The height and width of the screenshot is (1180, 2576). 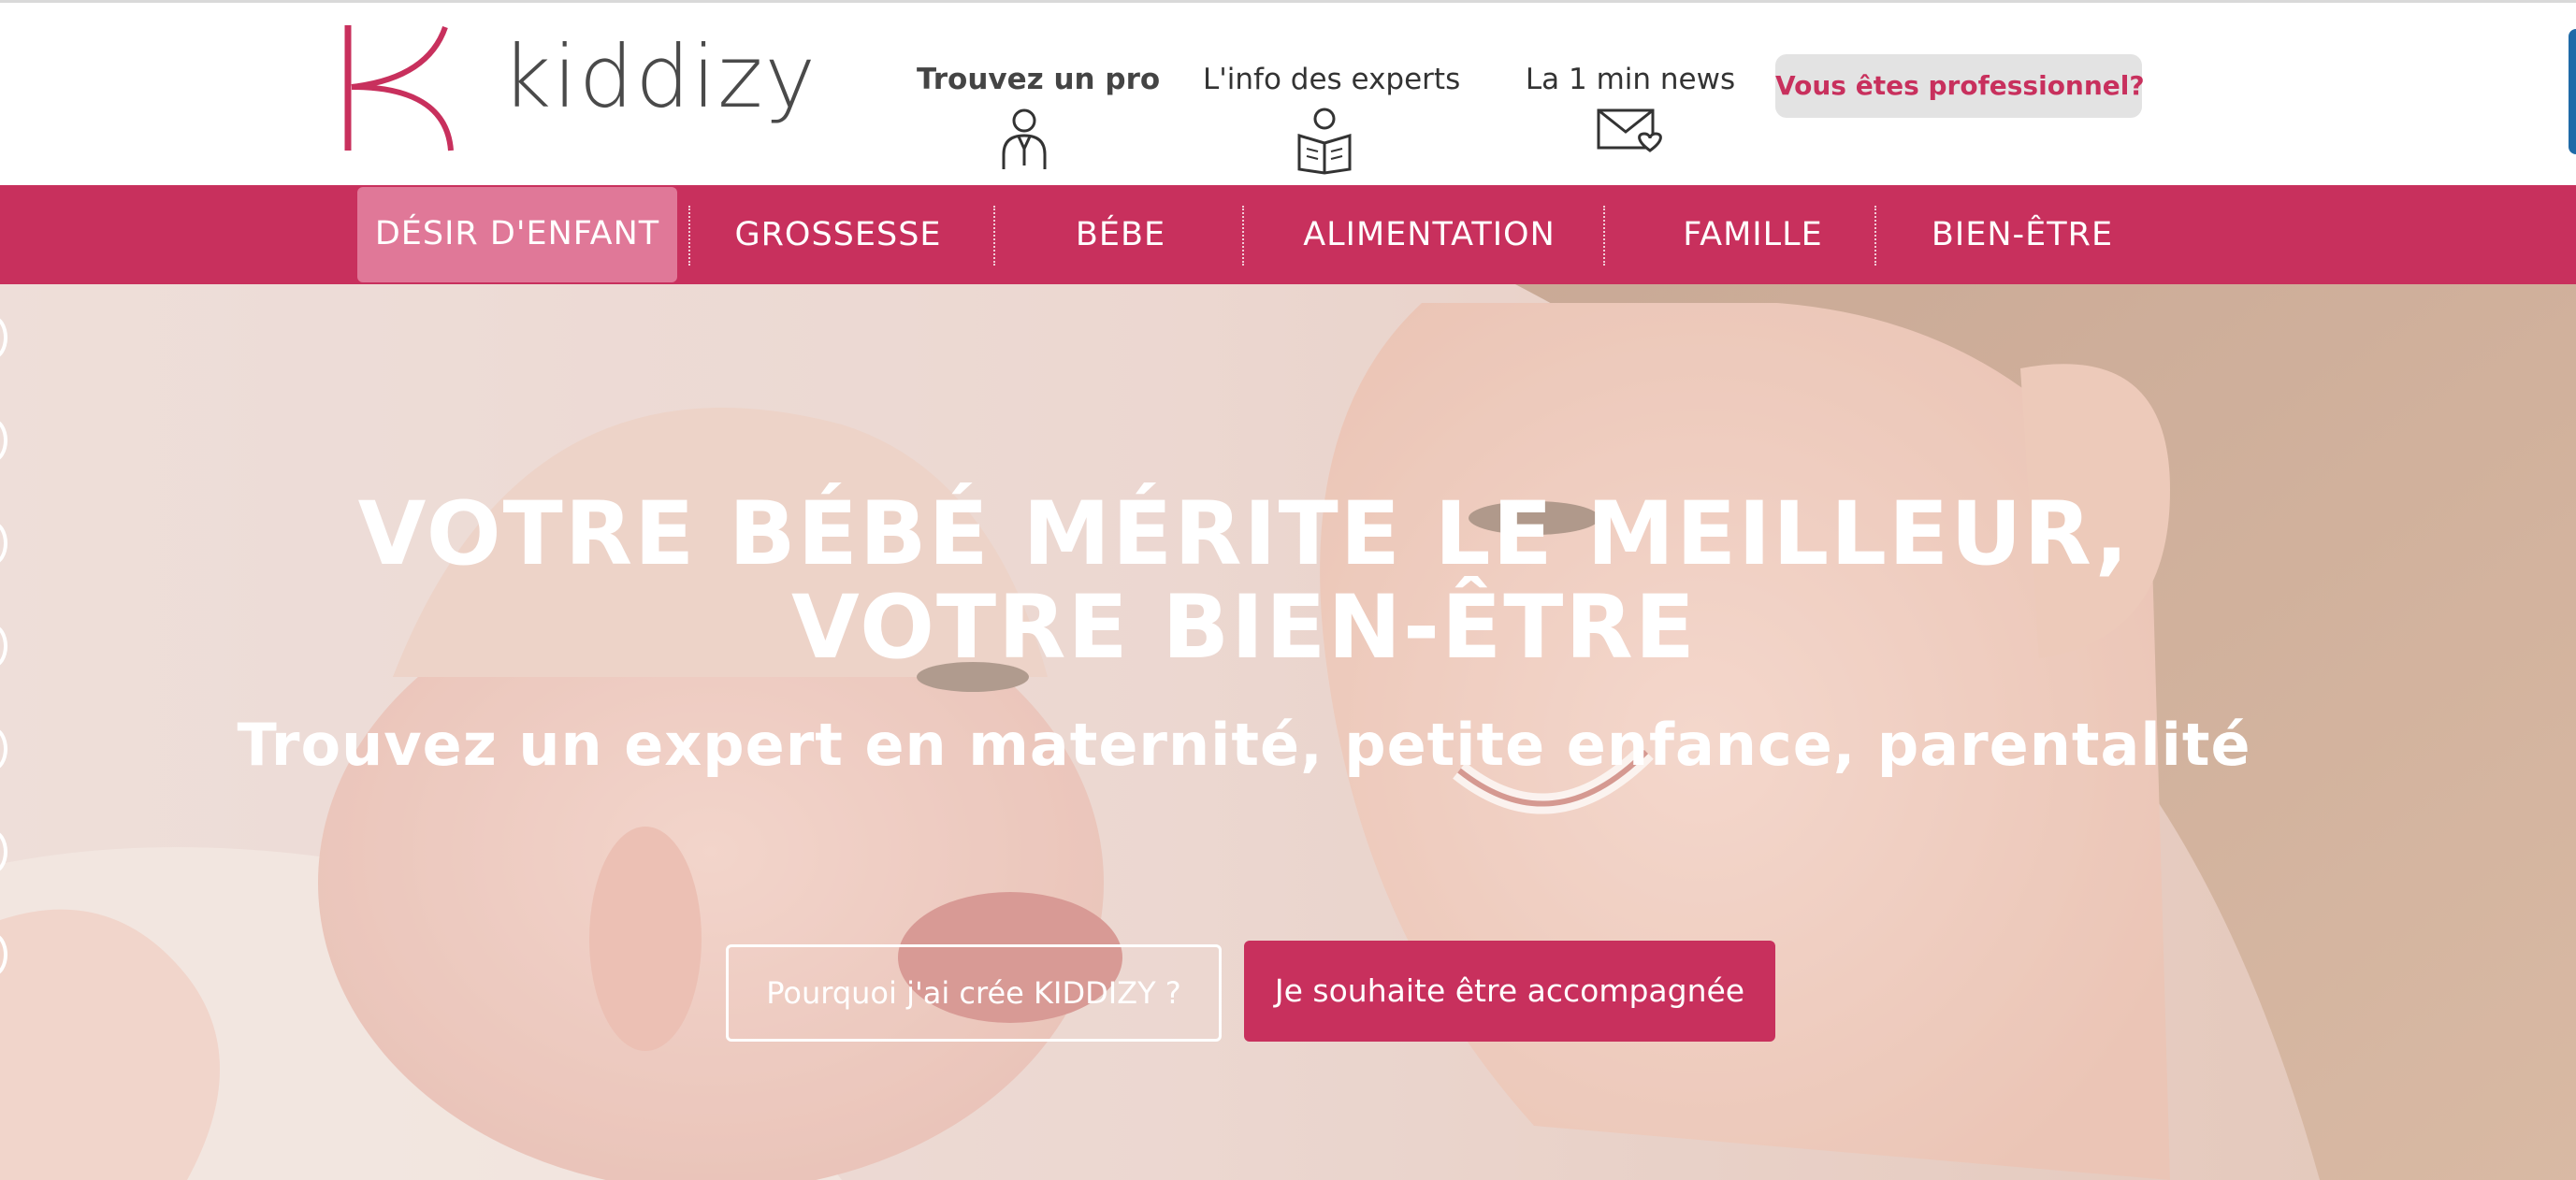 What do you see at coordinates (1244, 534) in the screenshot?
I see `hero-title-line-1: VOTRE BÉBÉ MÉRITE LE MEILLEUR,` at bounding box center [1244, 534].